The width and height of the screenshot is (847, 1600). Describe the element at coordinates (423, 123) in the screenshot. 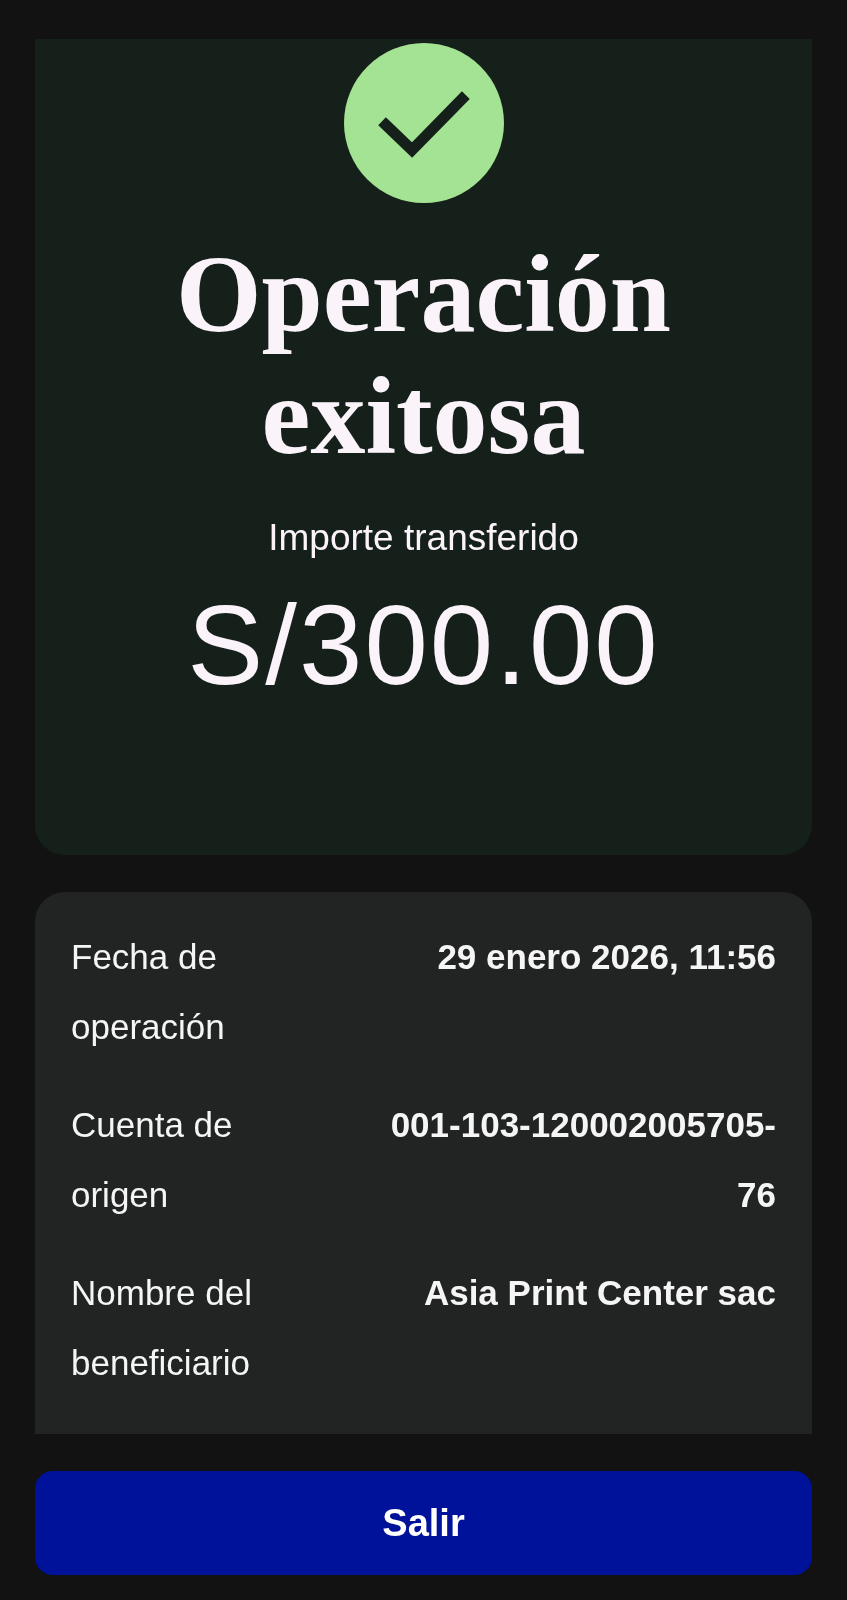

I see `checkmark-icon` at that location.